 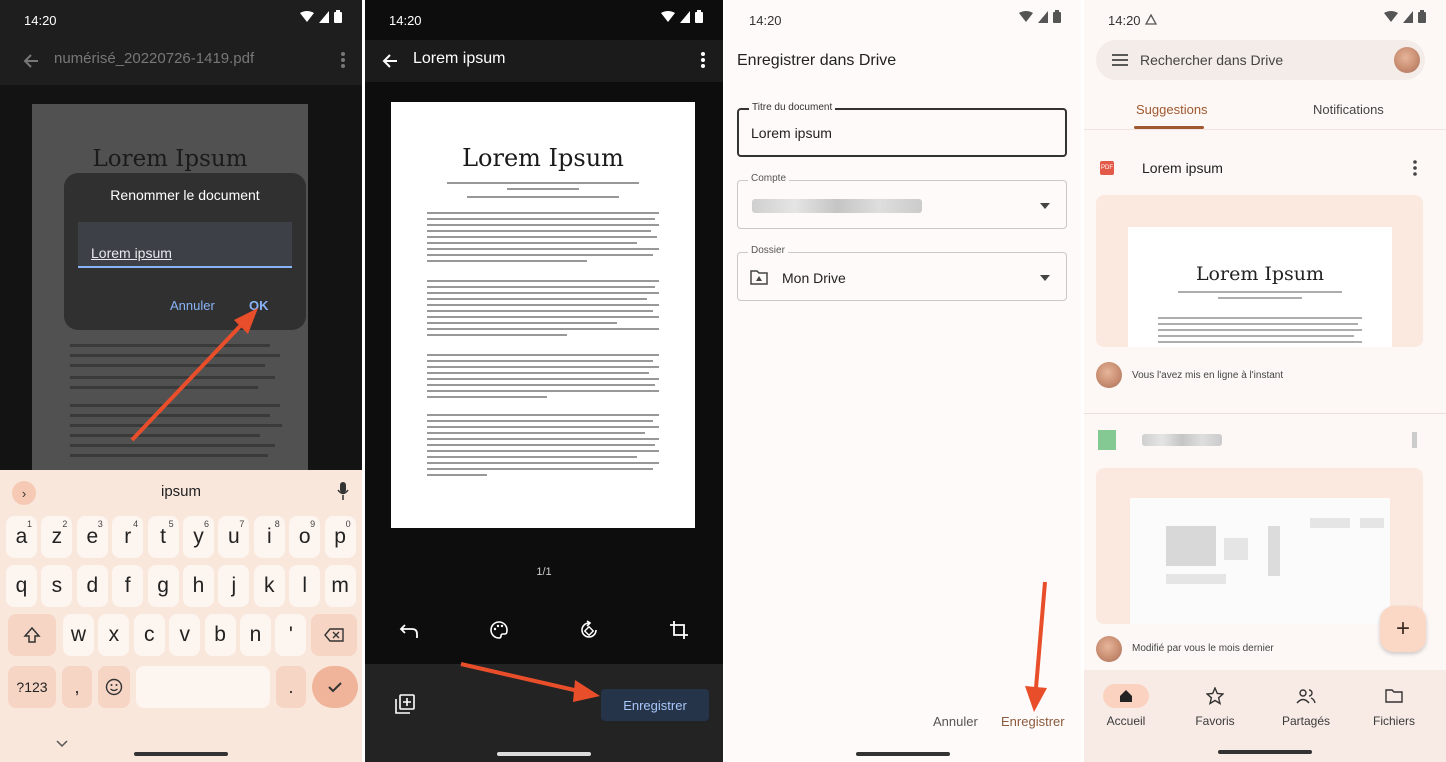 I want to click on folder-label: Dossier, so click(x=768, y=250).